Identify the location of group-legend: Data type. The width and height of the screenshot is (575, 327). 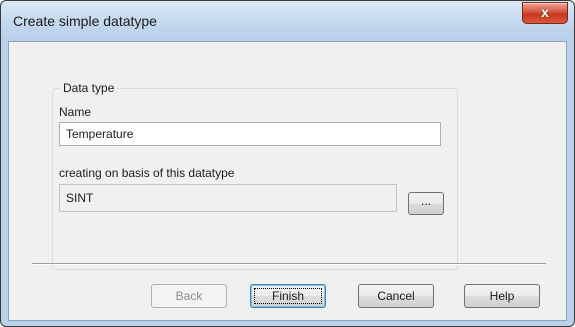
(89, 88).